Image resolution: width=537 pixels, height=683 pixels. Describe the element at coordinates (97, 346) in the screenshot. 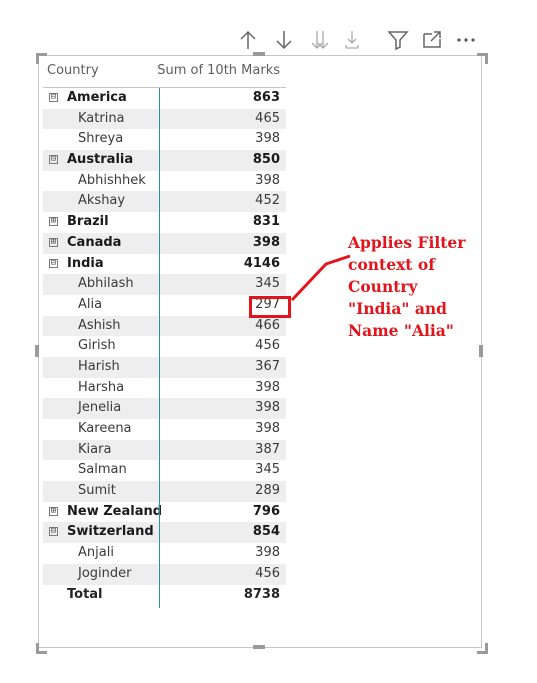

I see `row-label: Girish` at that location.